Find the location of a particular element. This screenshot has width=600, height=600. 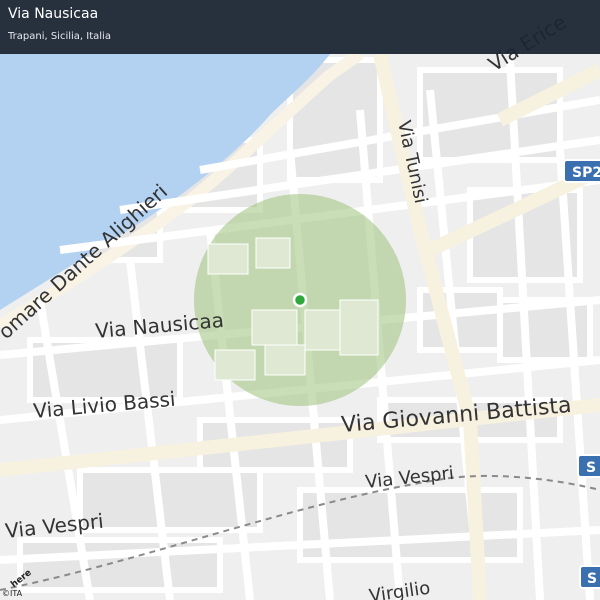

map-header: Via Nausicaa Trapani, Sicilia, Italia is located at coordinates (300, 27).